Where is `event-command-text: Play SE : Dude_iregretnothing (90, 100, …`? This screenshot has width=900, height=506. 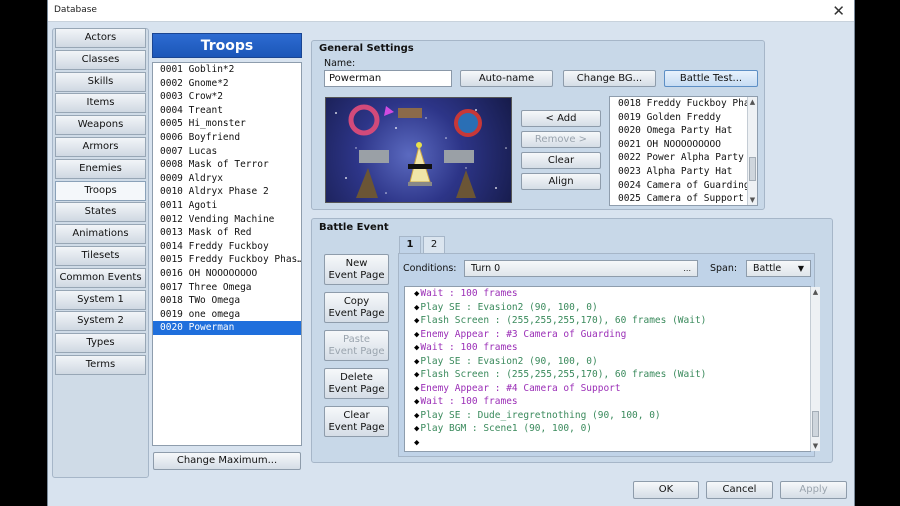
event-command-text: Play SE : Dude_iregretnothing (90, 100, … is located at coordinates (540, 415).